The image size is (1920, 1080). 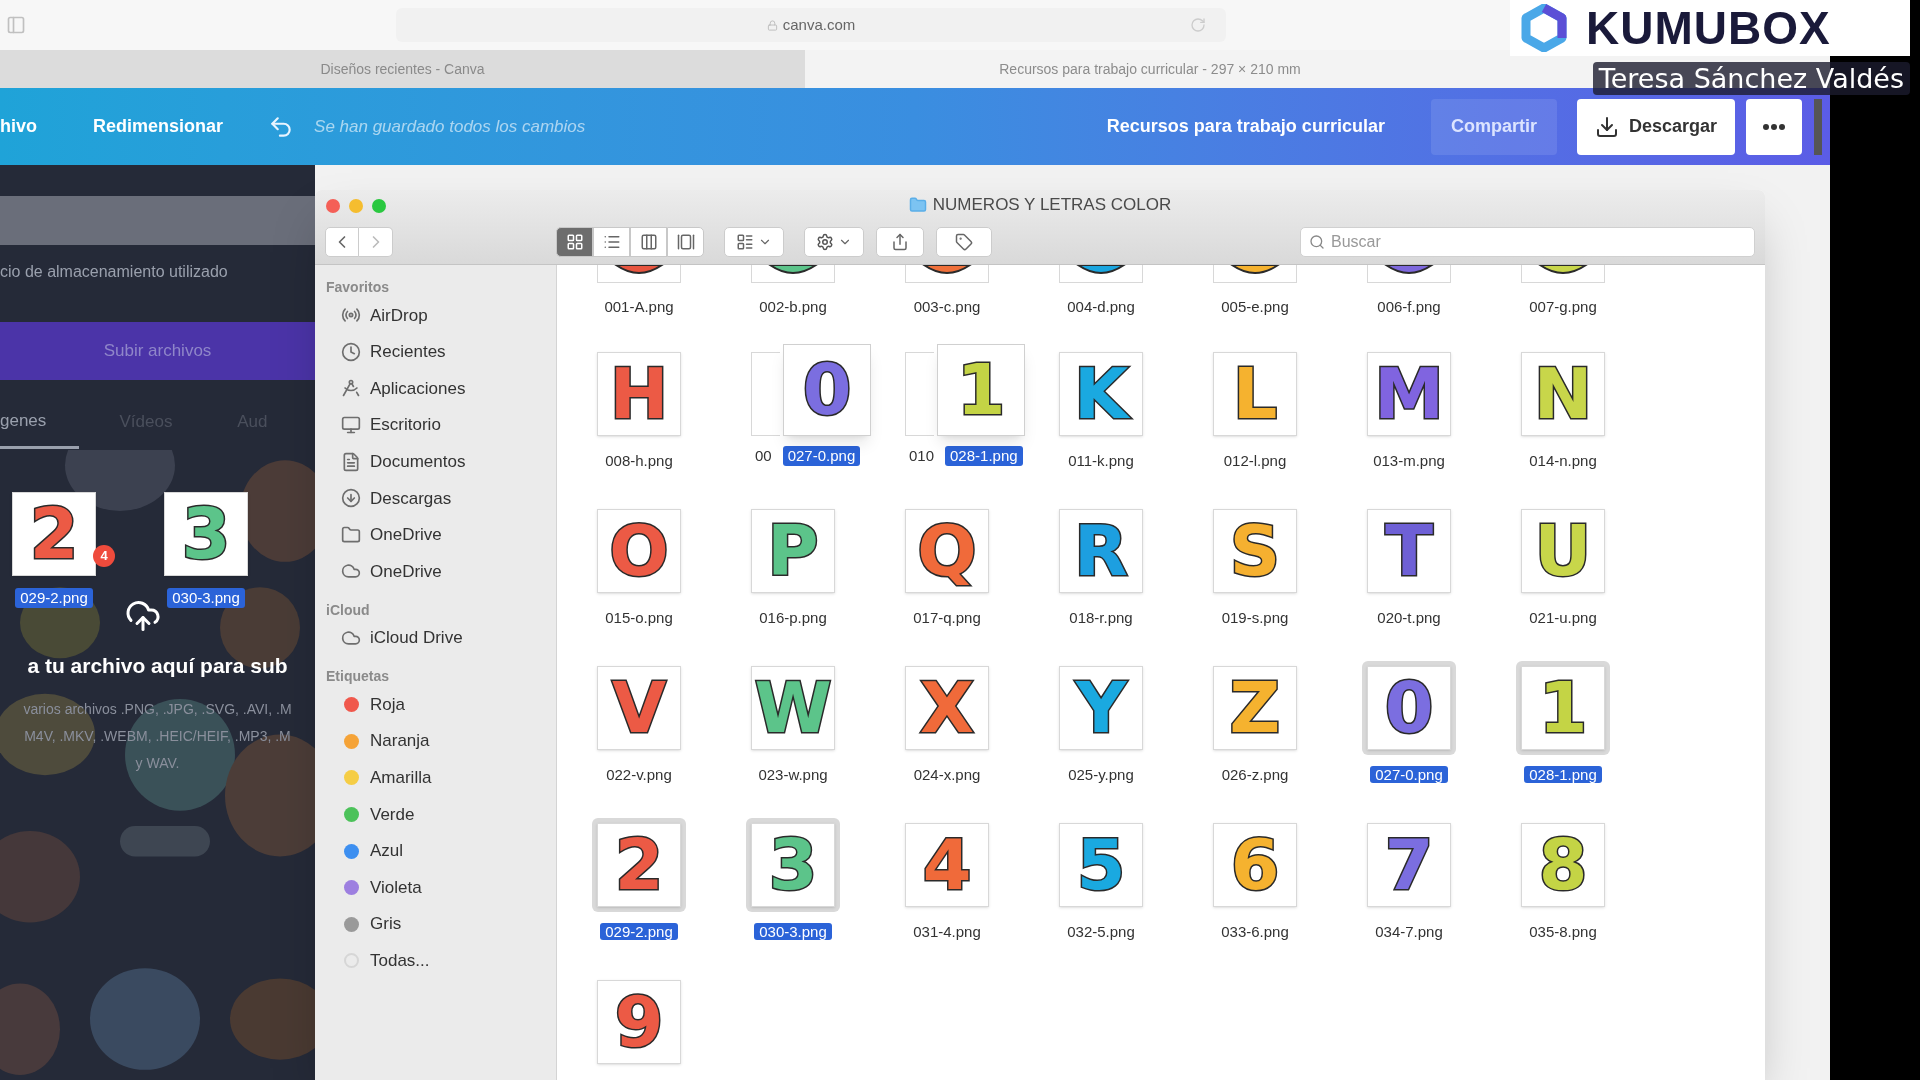 What do you see at coordinates (1493, 126) in the screenshot?
I see `share-button: Compartir` at bounding box center [1493, 126].